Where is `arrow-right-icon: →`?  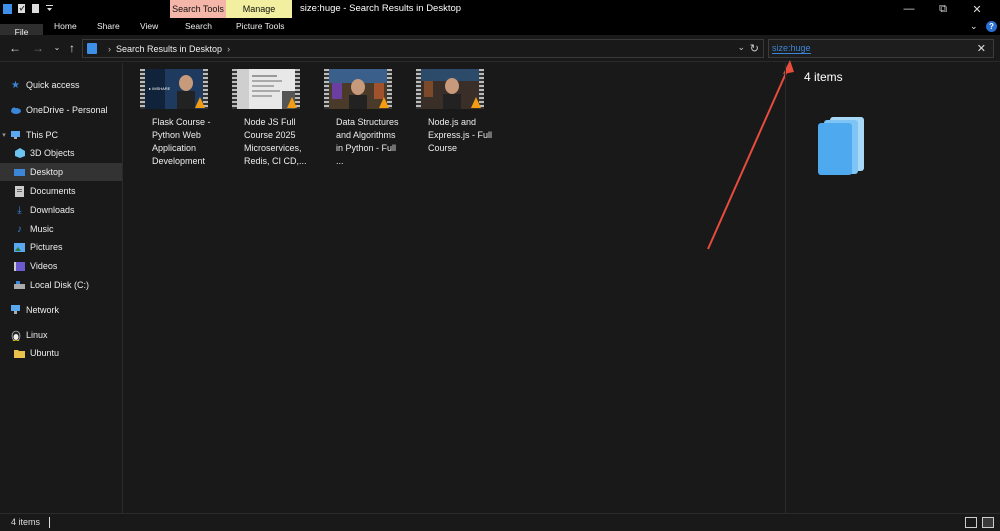 arrow-right-icon: → is located at coordinates (38, 48).